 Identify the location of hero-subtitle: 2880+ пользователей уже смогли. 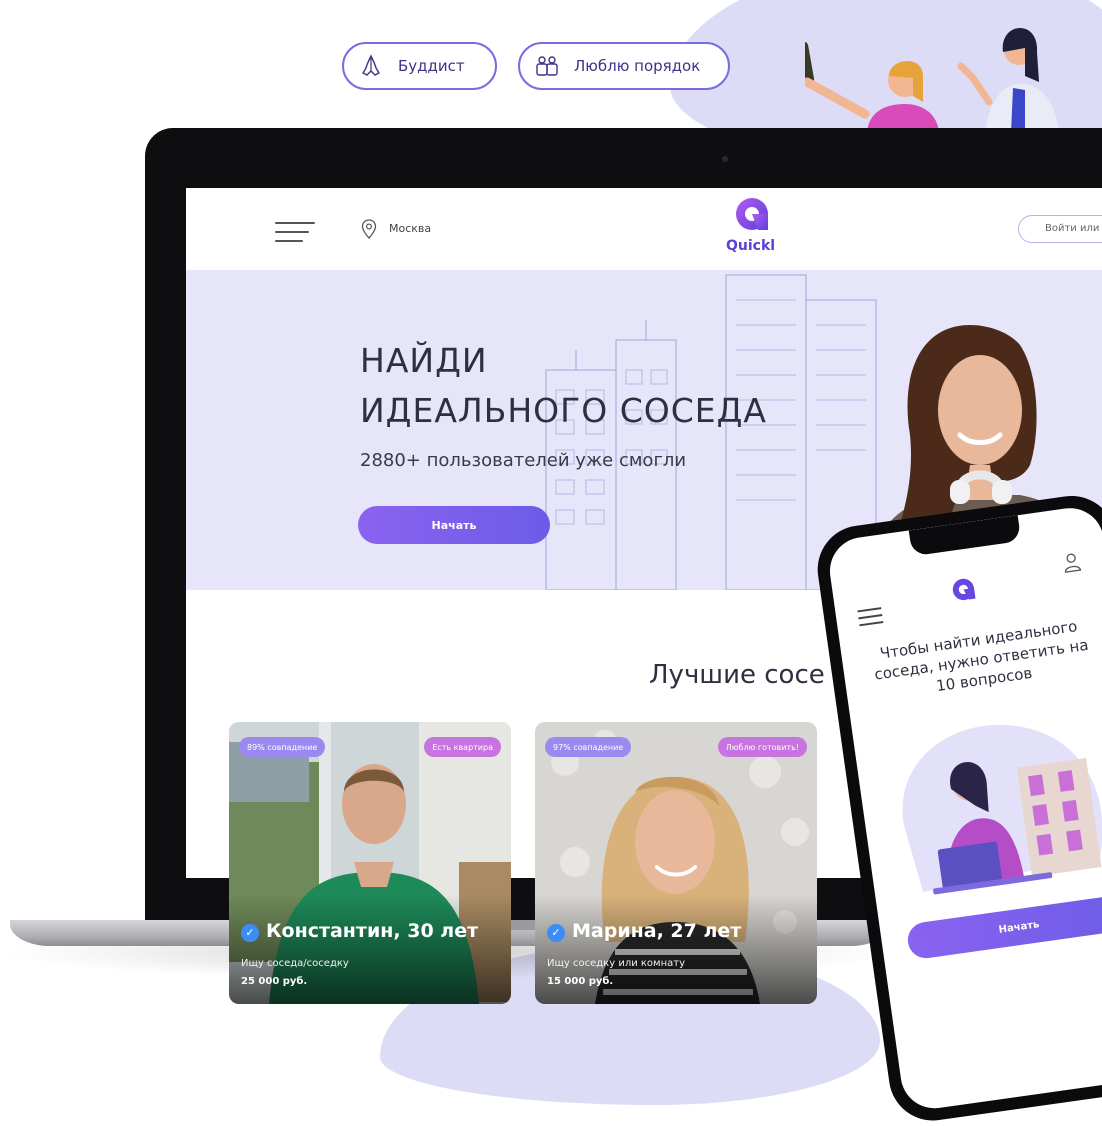
(523, 460).